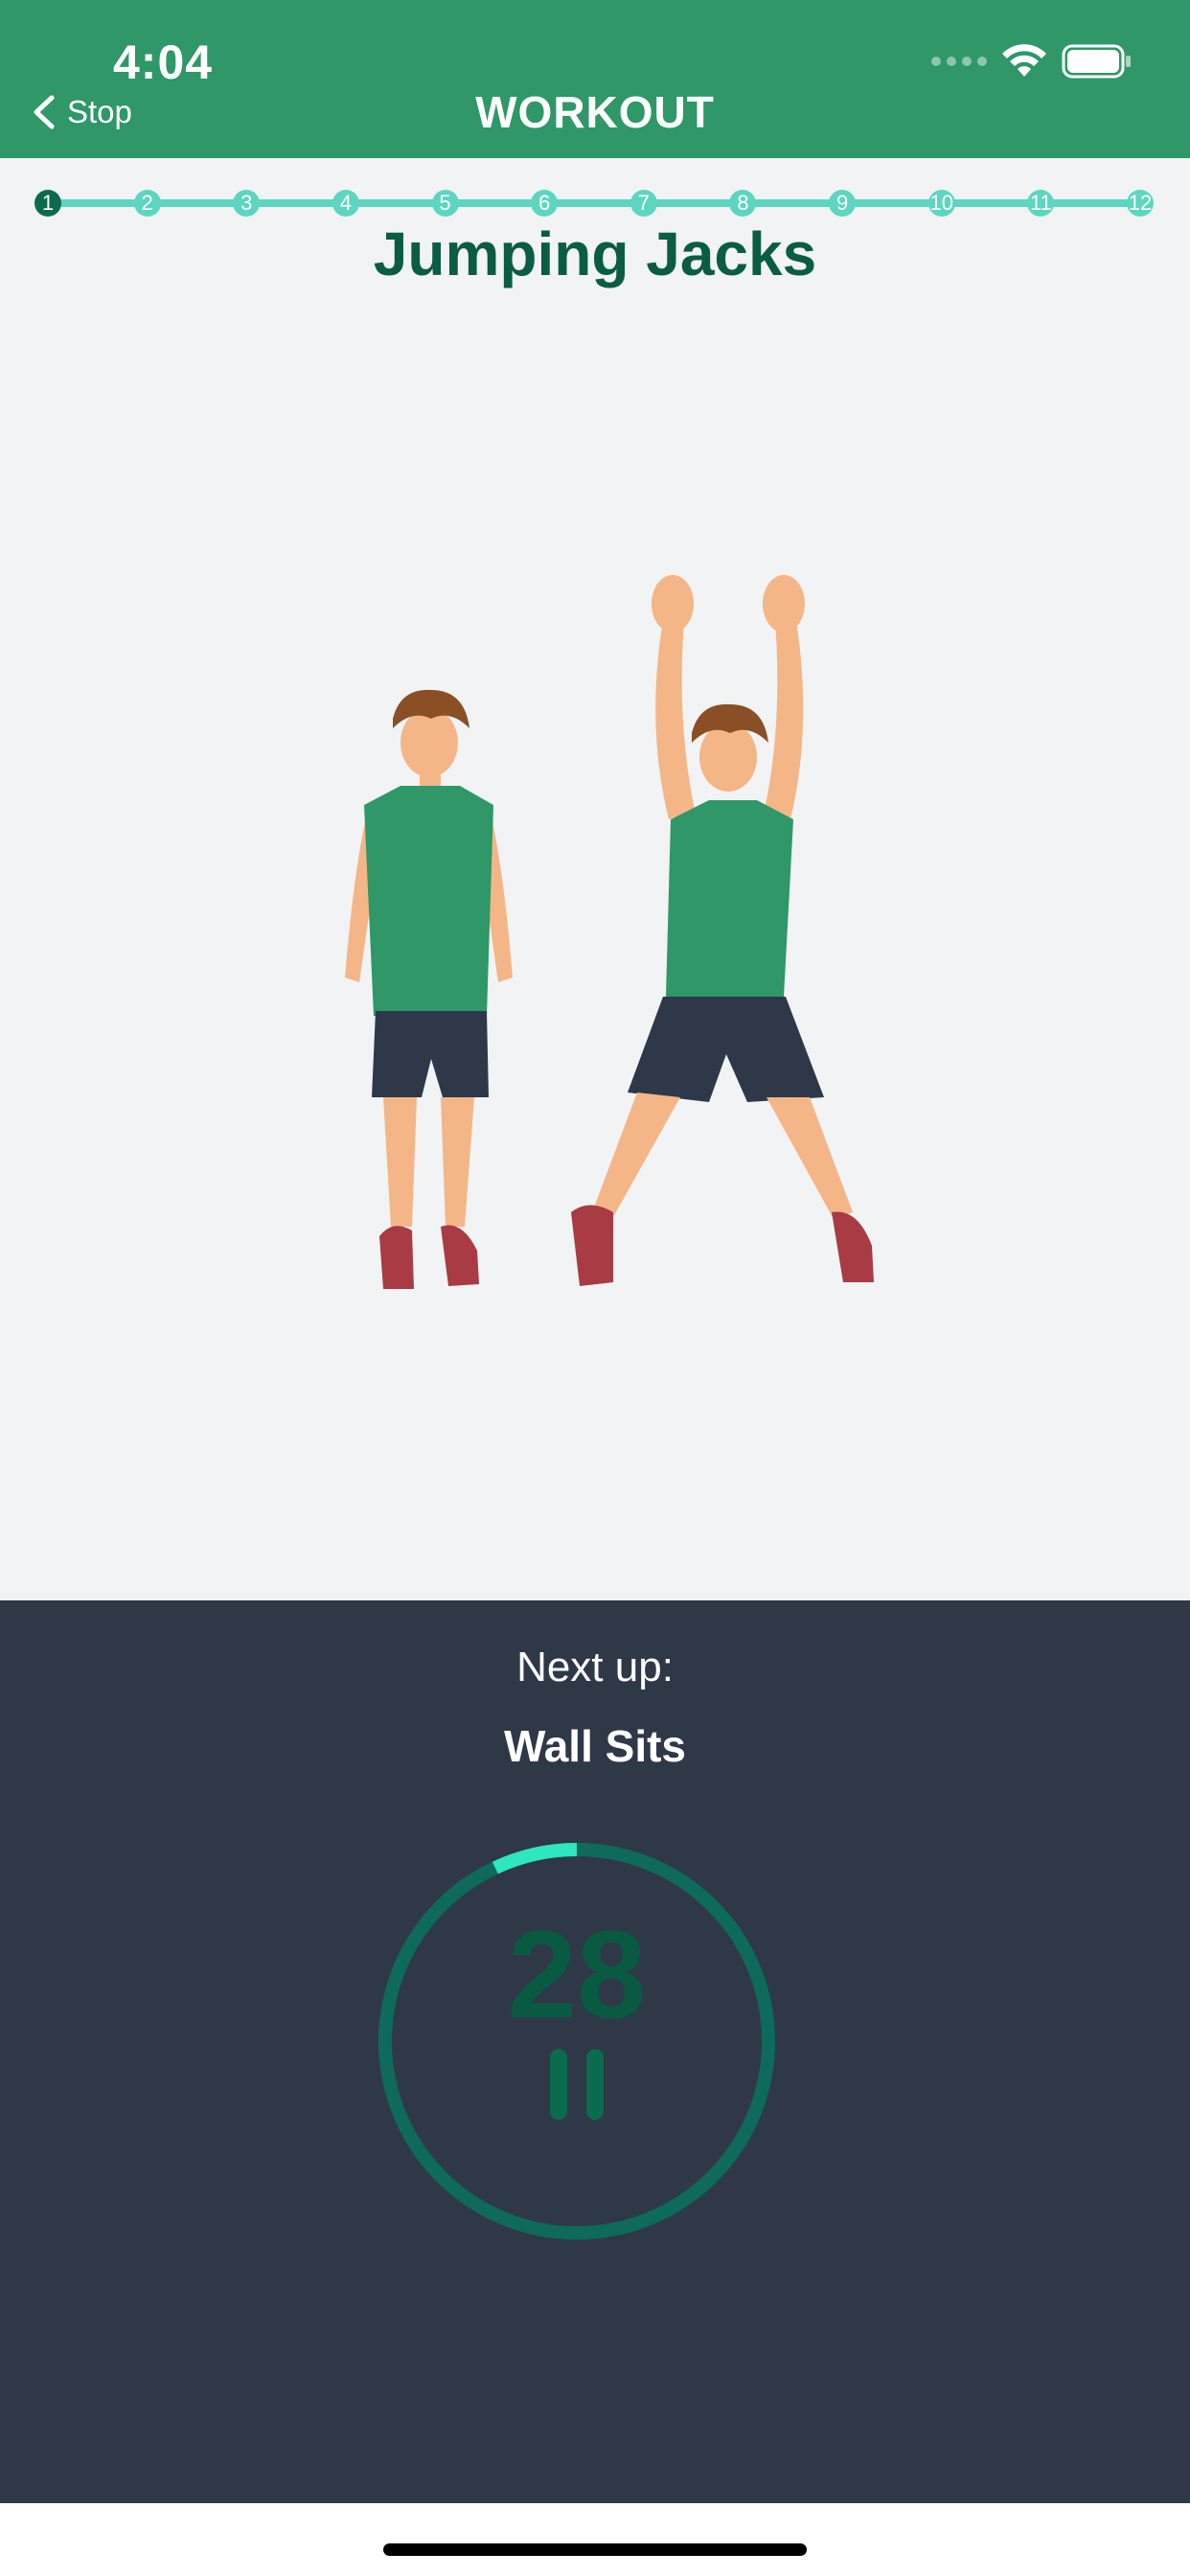  Describe the element at coordinates (595, 79) in the screenshot. I see `app-header: 4:04 Stop WORKOUT` at that location.